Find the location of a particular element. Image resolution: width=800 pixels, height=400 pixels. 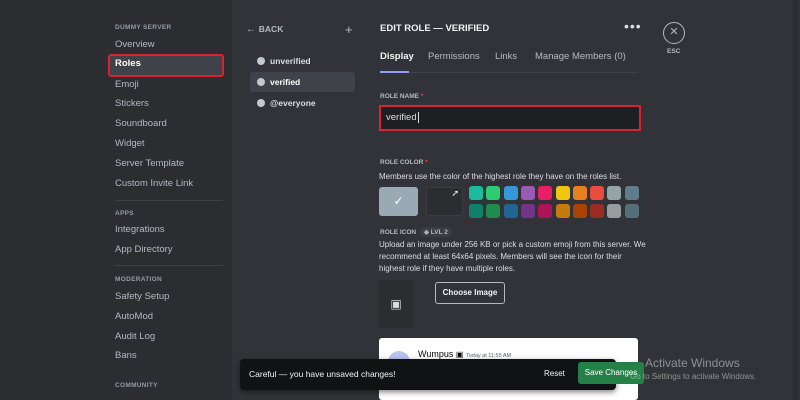

scrollbar is located at coordinates (795, 200).